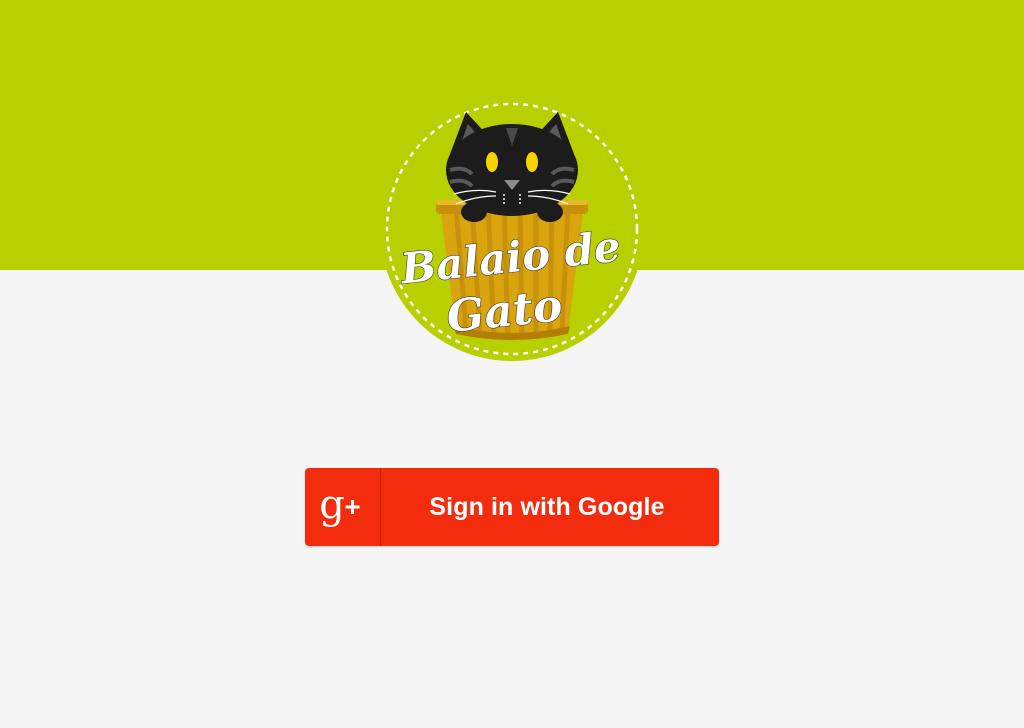 Image resolution: width=1024 pixels, height=728 pixels. I want to click on google-signin-label: Sign in with Google, so click(547, 506).